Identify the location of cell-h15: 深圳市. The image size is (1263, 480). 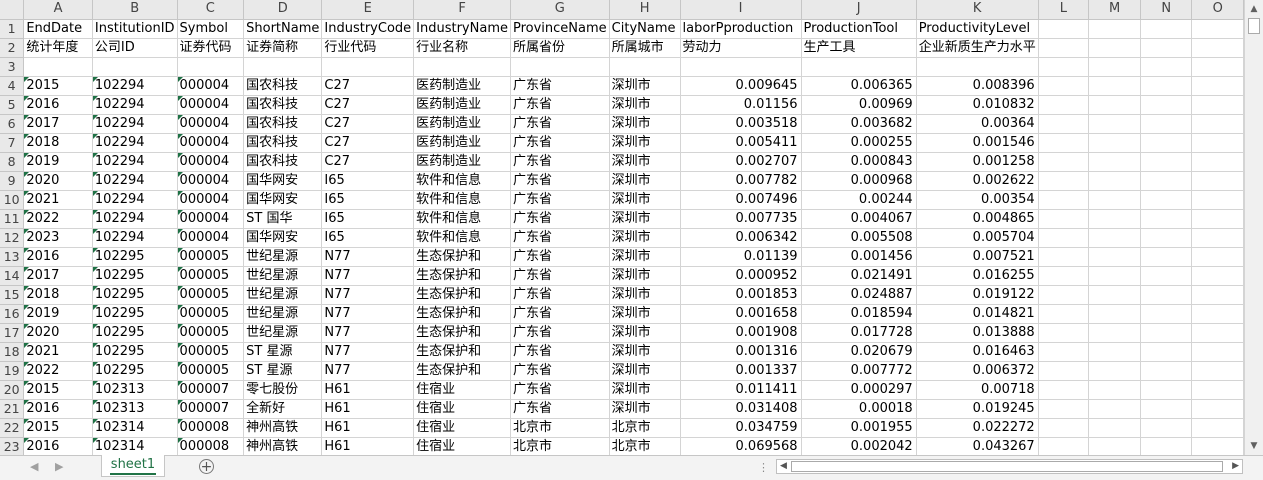
(645, 295).